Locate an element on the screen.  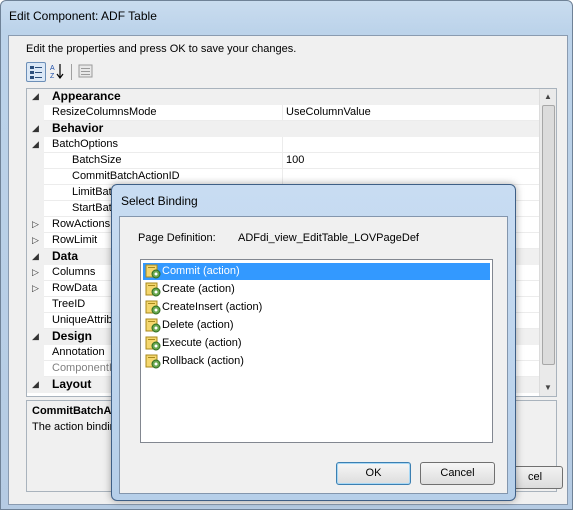
property-category: ◢ Behavior is located at coordinates (283, 129).